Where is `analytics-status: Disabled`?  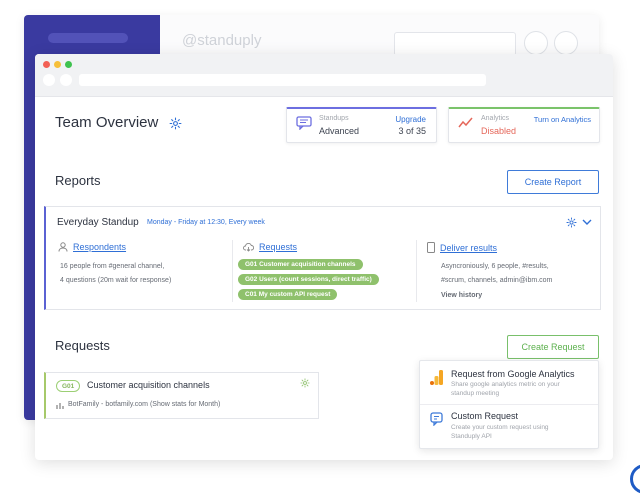 analytics-status: Disabled is located at coordinates (499, 131).